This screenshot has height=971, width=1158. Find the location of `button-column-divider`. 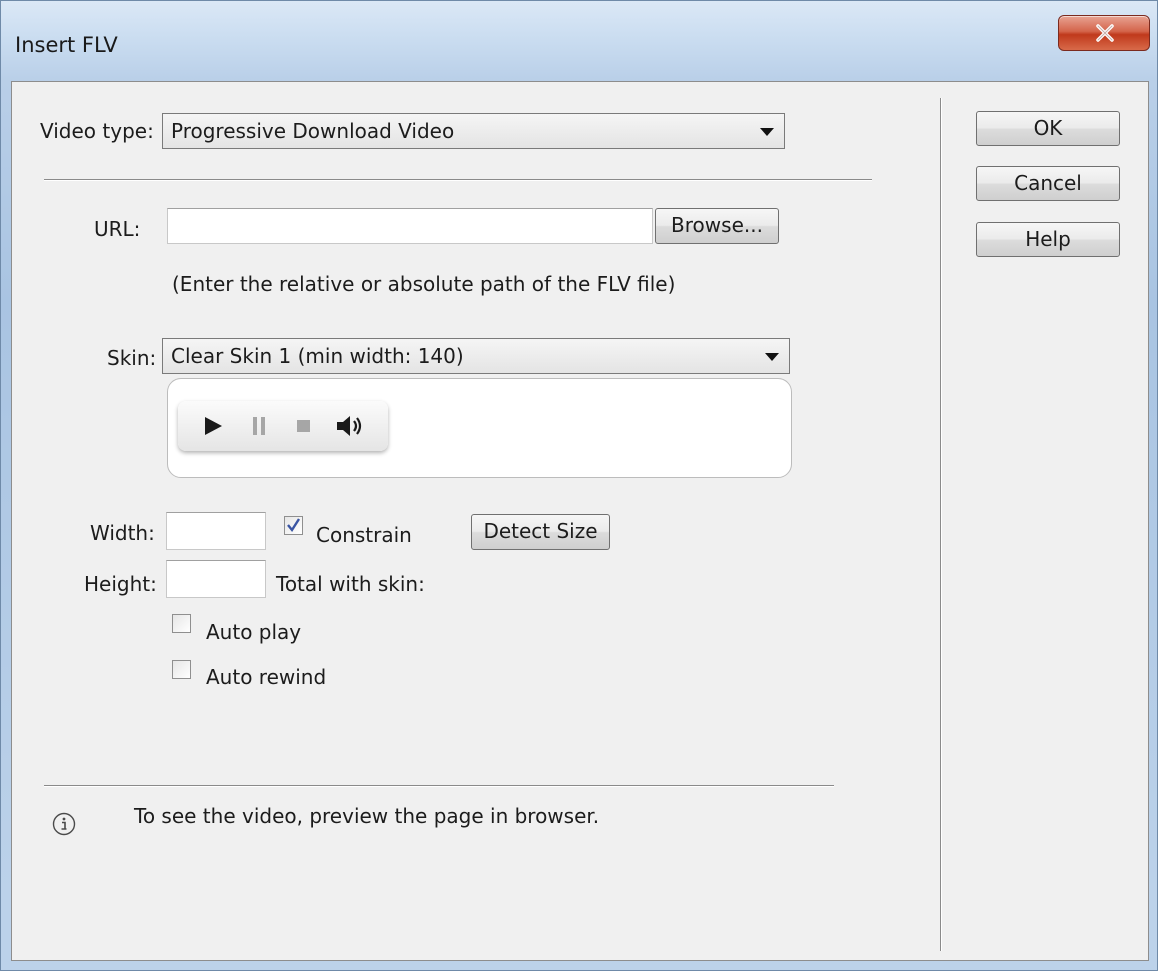

button-column-divider is located at coordinates (941, 524).